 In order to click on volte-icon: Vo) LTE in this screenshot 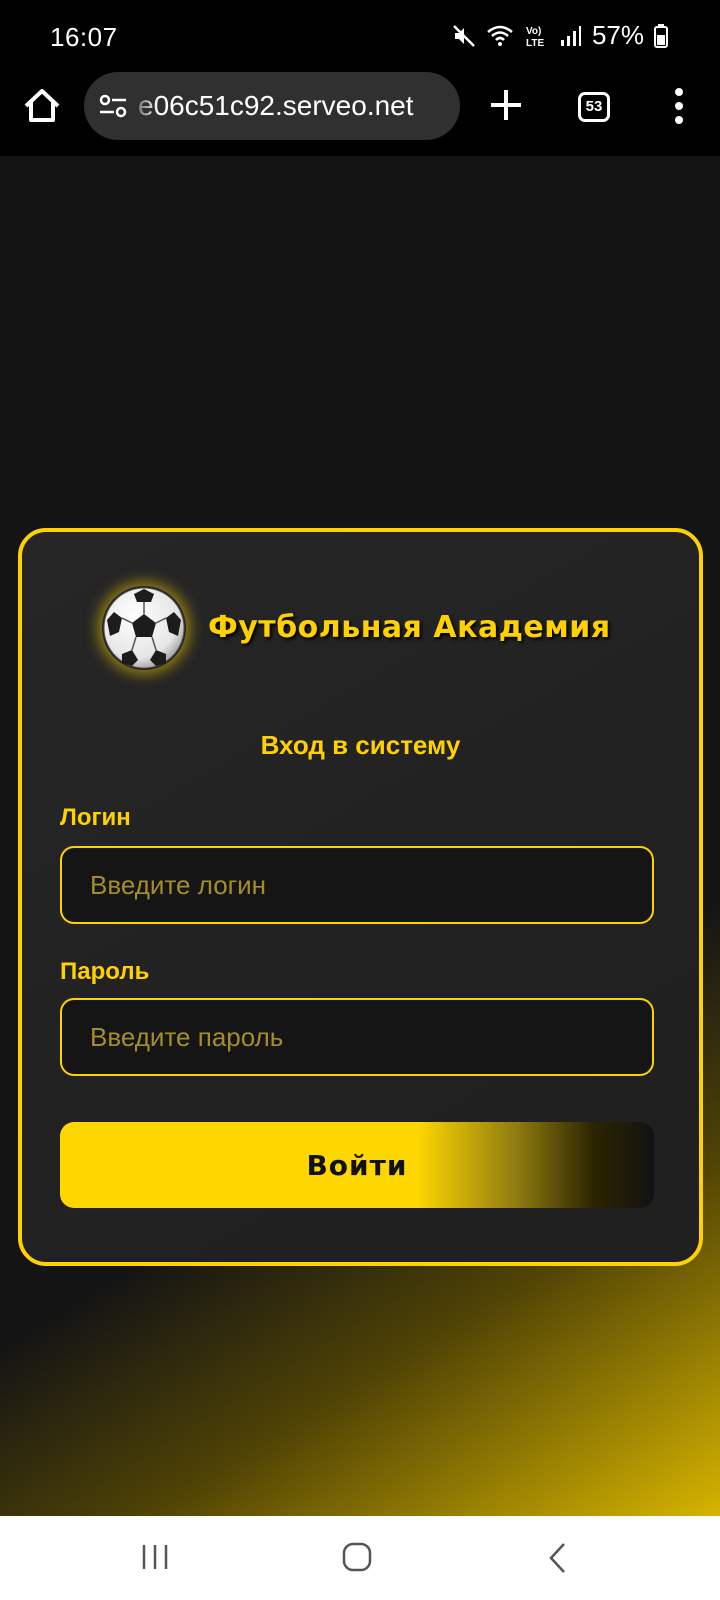, I will do `click(535, 37)`.